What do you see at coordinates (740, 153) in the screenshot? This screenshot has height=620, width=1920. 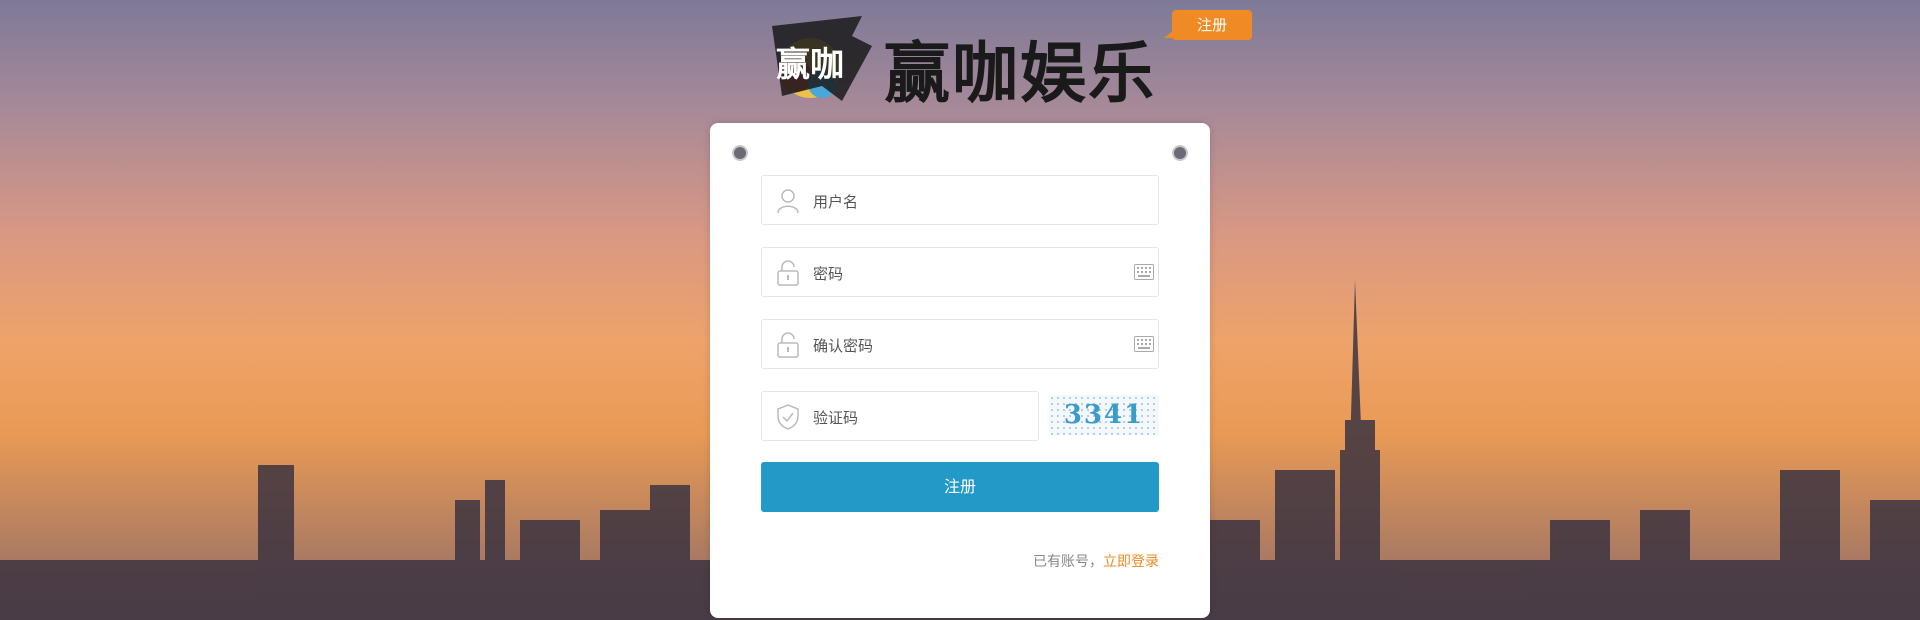 I see `card-pin-left` at bounding box center [740, 153].